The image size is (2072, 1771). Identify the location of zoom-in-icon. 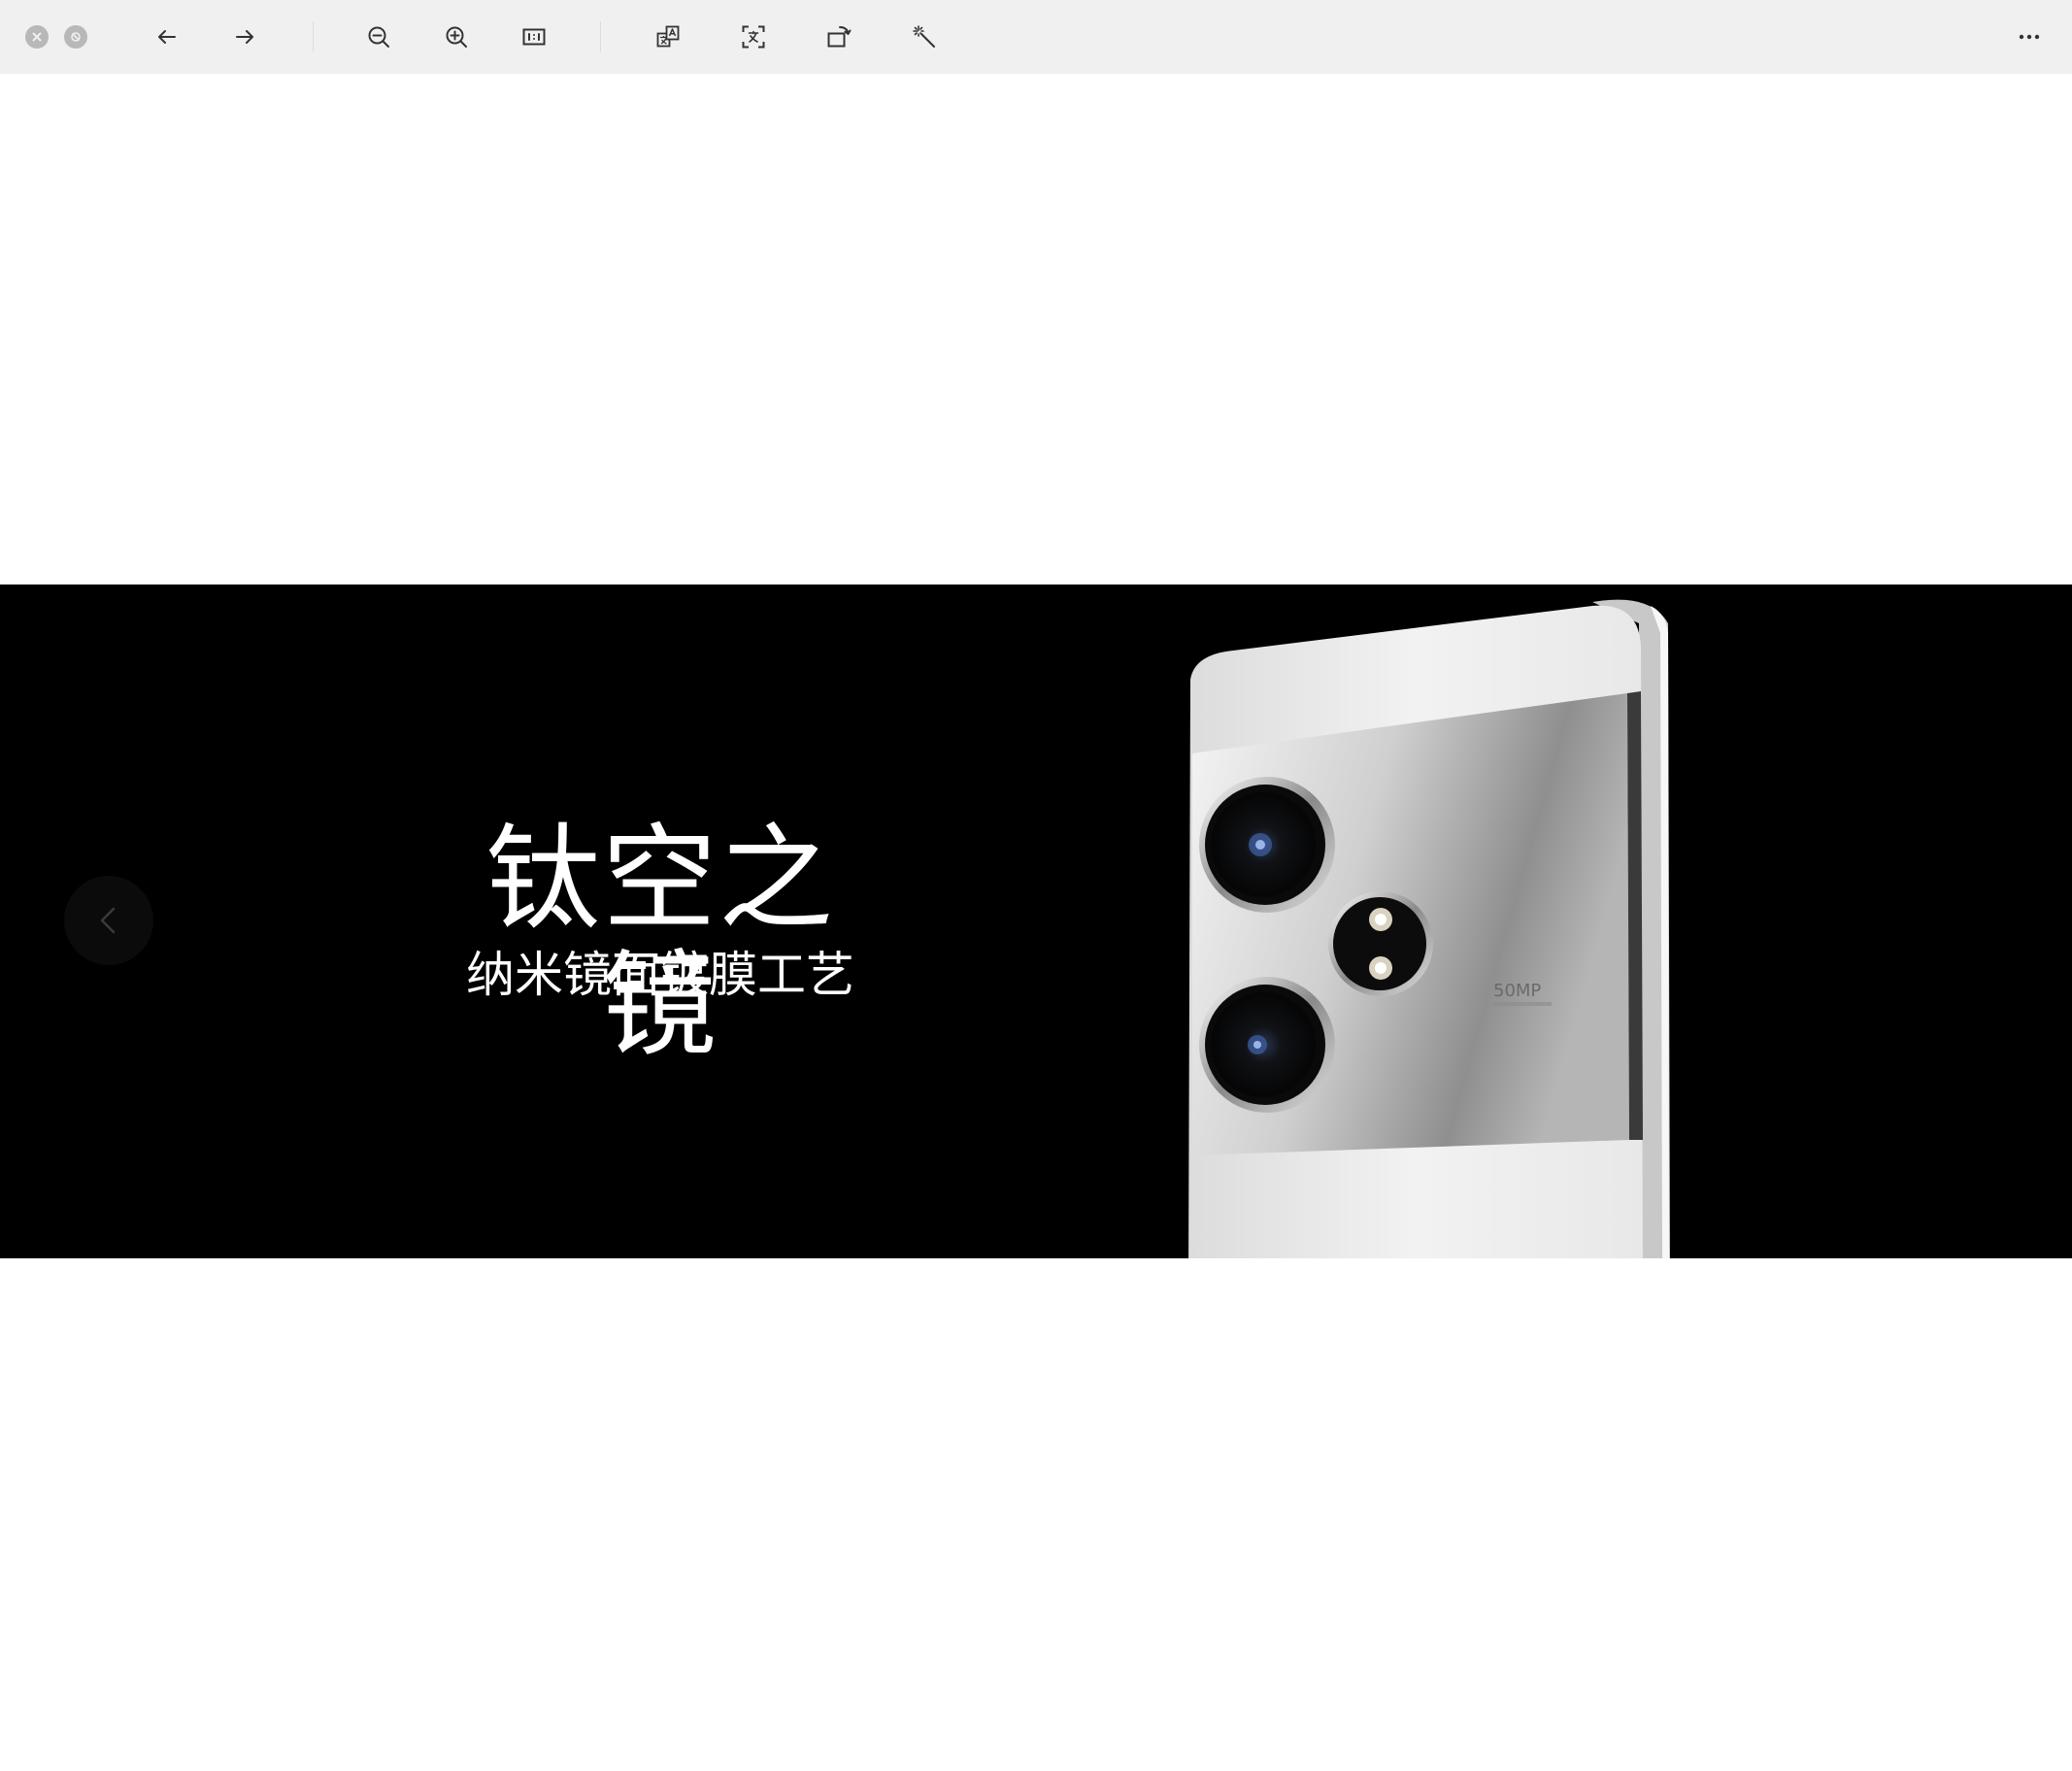
(456, 37).